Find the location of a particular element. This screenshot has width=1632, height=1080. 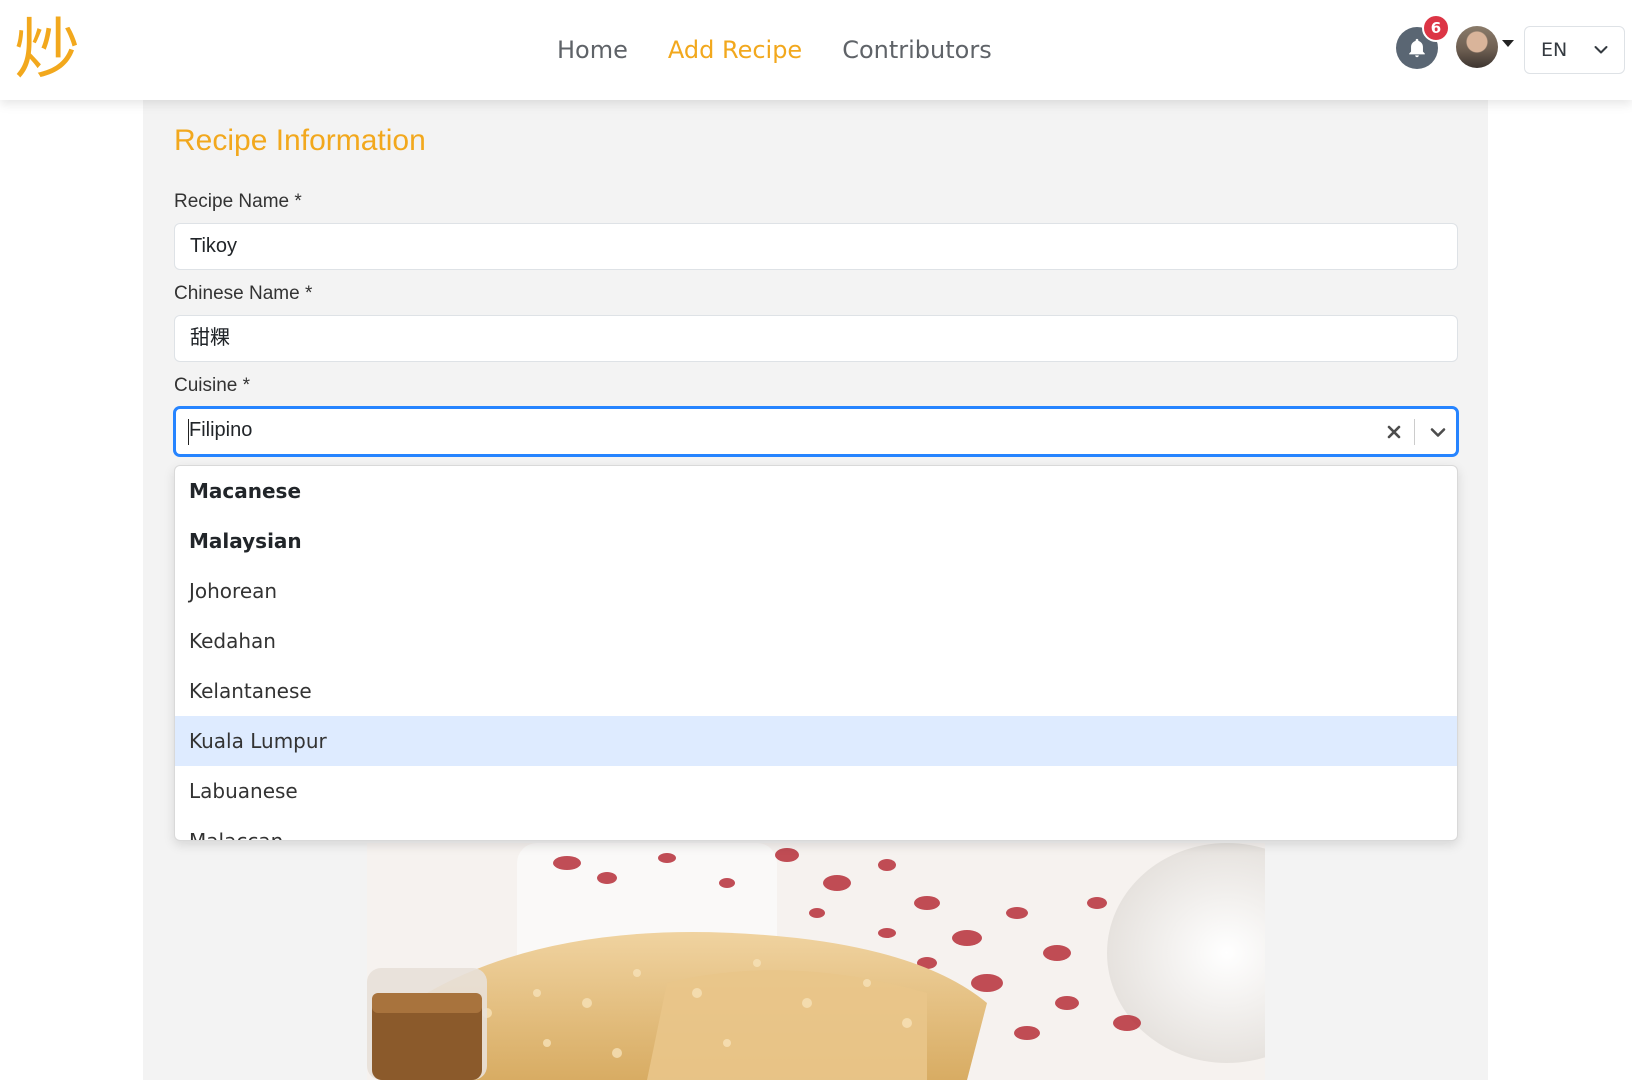

dropdown-toggle-button is located at coordinates (1438, 432).